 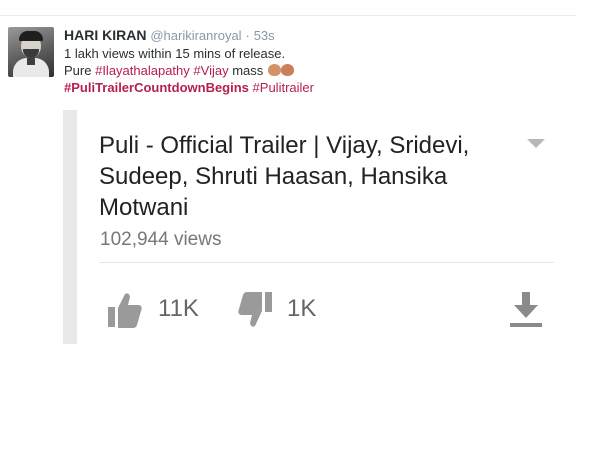 I want to click on avatar-neck, so click(x=31, y=61).